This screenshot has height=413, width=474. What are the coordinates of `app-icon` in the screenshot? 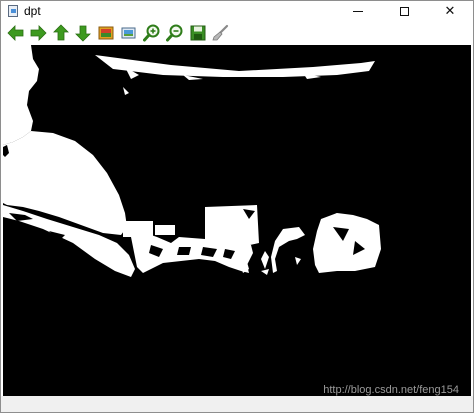 It's located at (13, 11).